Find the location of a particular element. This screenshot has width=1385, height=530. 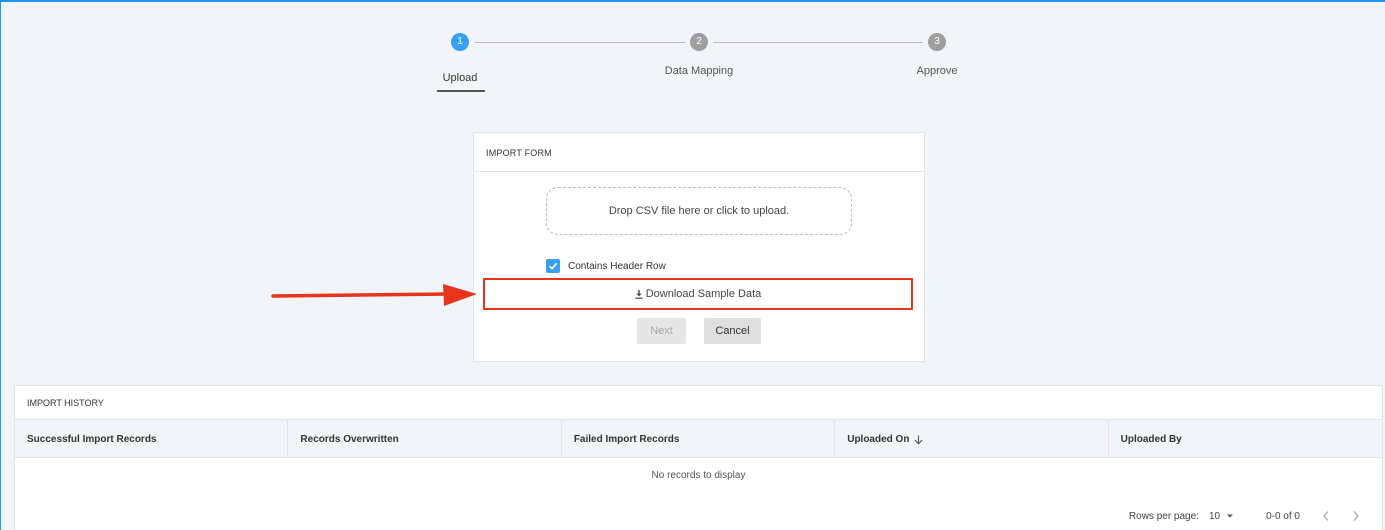

chevron-down-icon is located at coordinates (1230, 516).